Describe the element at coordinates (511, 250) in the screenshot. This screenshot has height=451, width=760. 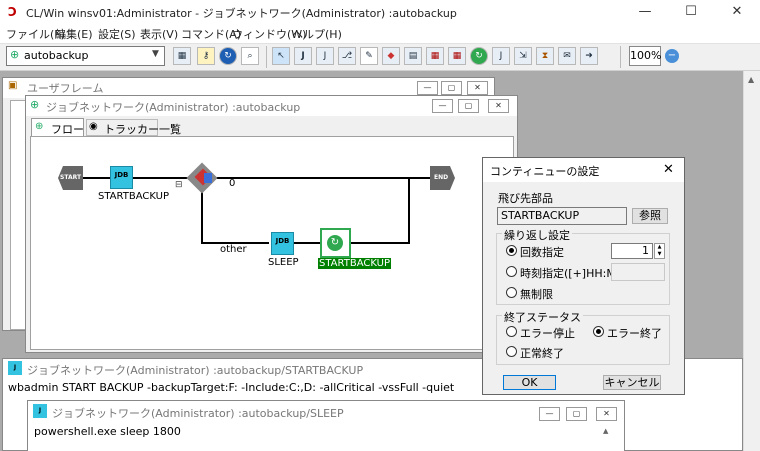
I see `count-radio` at that location.